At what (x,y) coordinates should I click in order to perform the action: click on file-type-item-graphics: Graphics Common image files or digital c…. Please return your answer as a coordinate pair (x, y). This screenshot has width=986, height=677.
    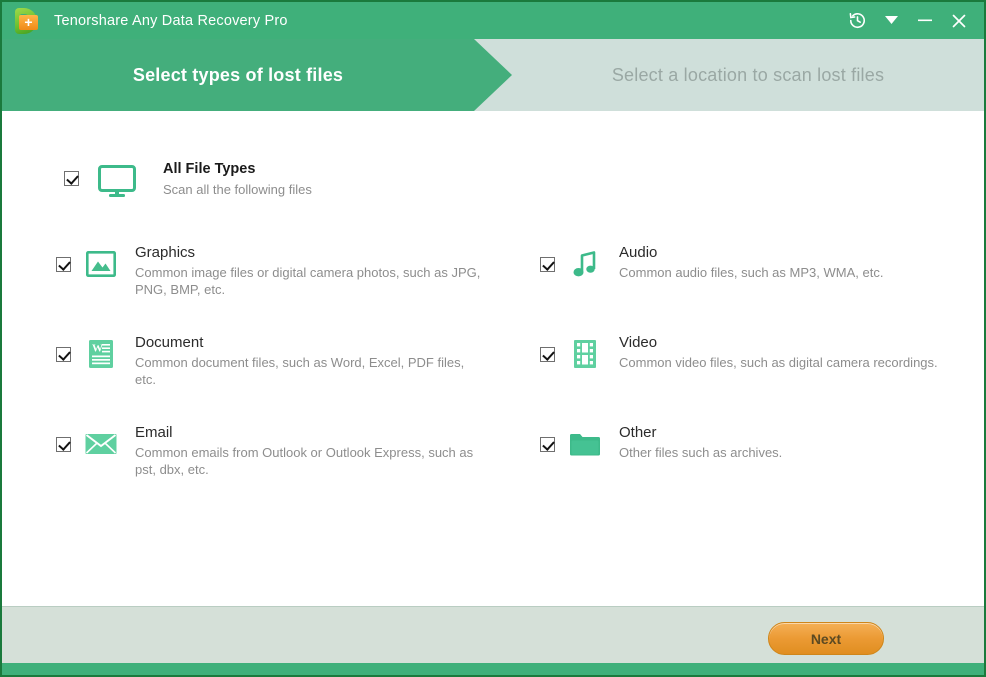
    Looking at the image, I should click on (276, 270).